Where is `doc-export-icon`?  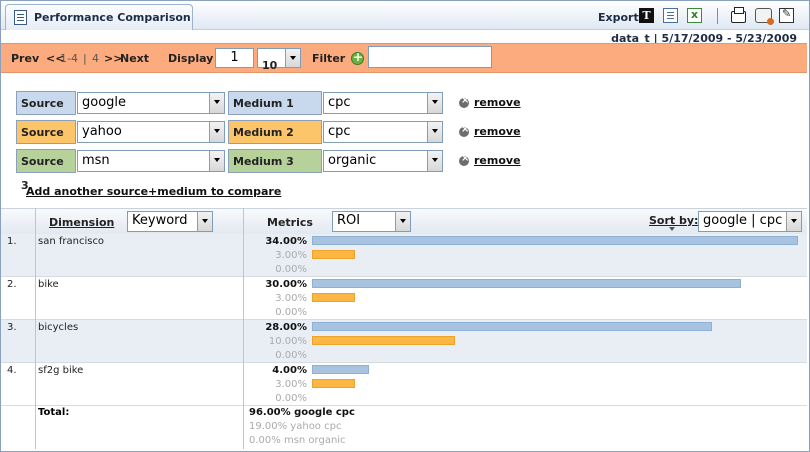 doc-export-icon is located at coordinates (670, 15).